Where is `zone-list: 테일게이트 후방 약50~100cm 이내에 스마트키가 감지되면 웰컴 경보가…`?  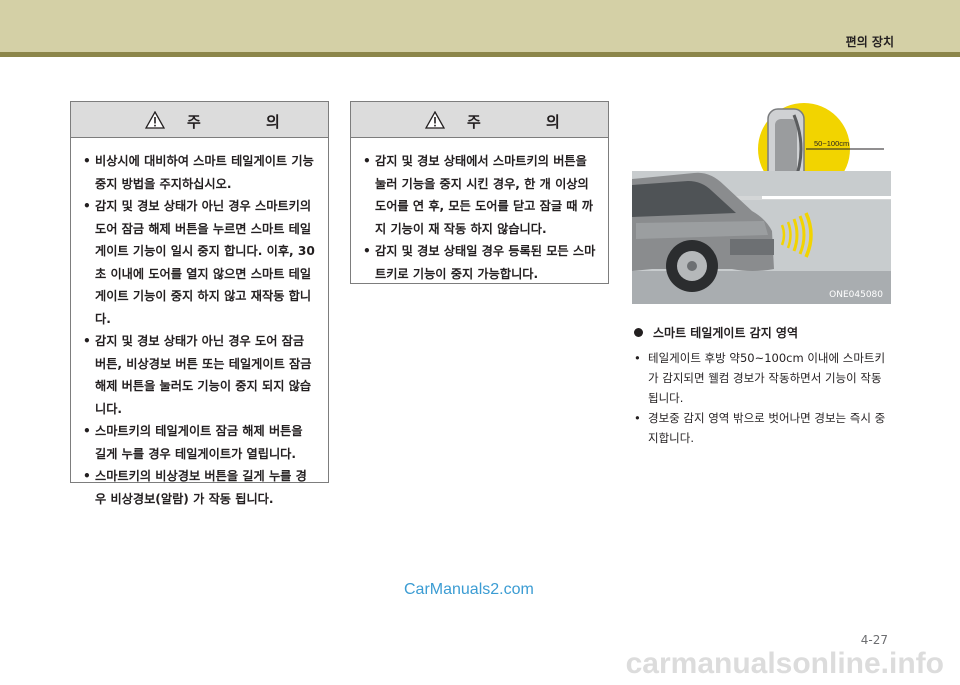 zone-list: 테일게이트 후방 약50~100cm 이내에 스마트키가 감지되면 웰컴 경보가… is located at coordinates (763, 398).